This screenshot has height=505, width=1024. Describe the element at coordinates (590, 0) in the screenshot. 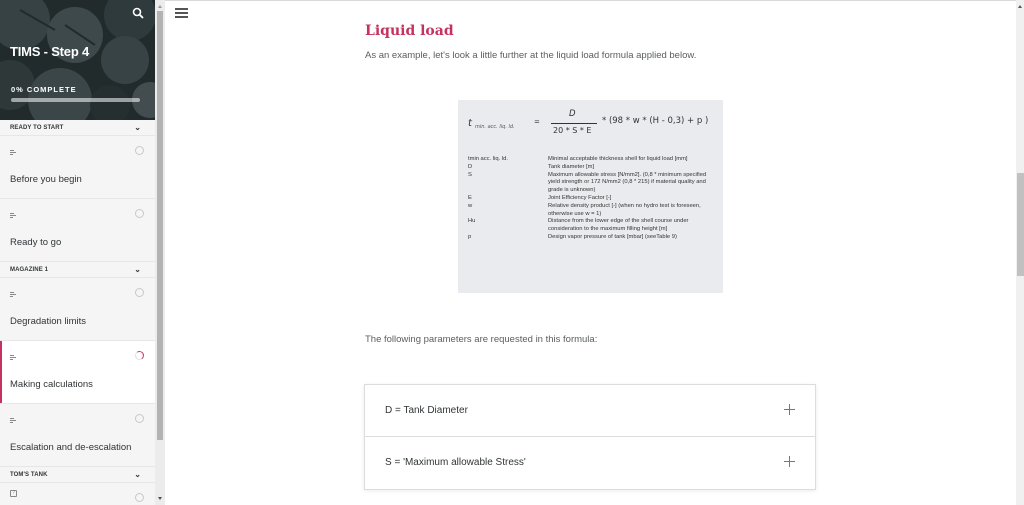

I see `top-divider` at that location.